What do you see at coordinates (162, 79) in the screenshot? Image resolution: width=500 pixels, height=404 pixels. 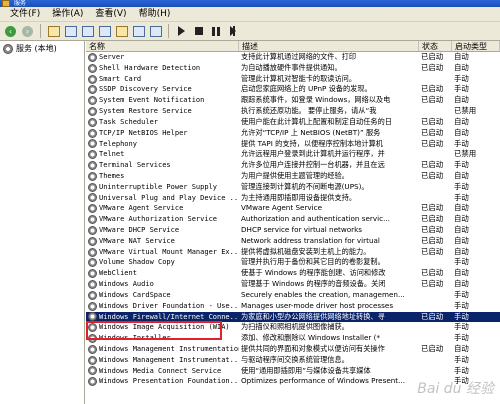 I see `service-name-cell: Smart Card` at bounding box center [162, 79].